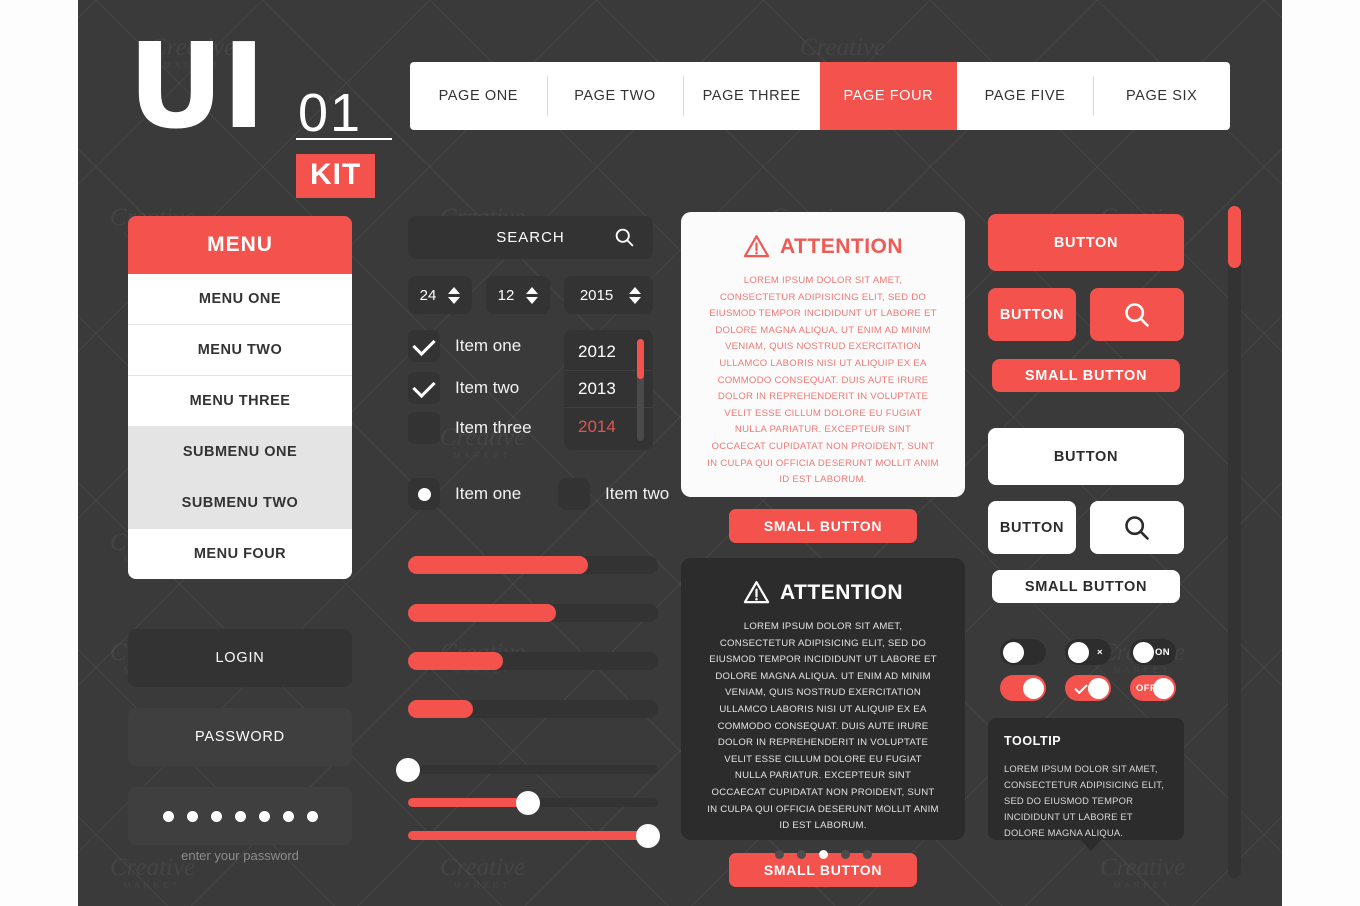  I want to click on sidebar-menu-title: MENU, so click(240, 245).